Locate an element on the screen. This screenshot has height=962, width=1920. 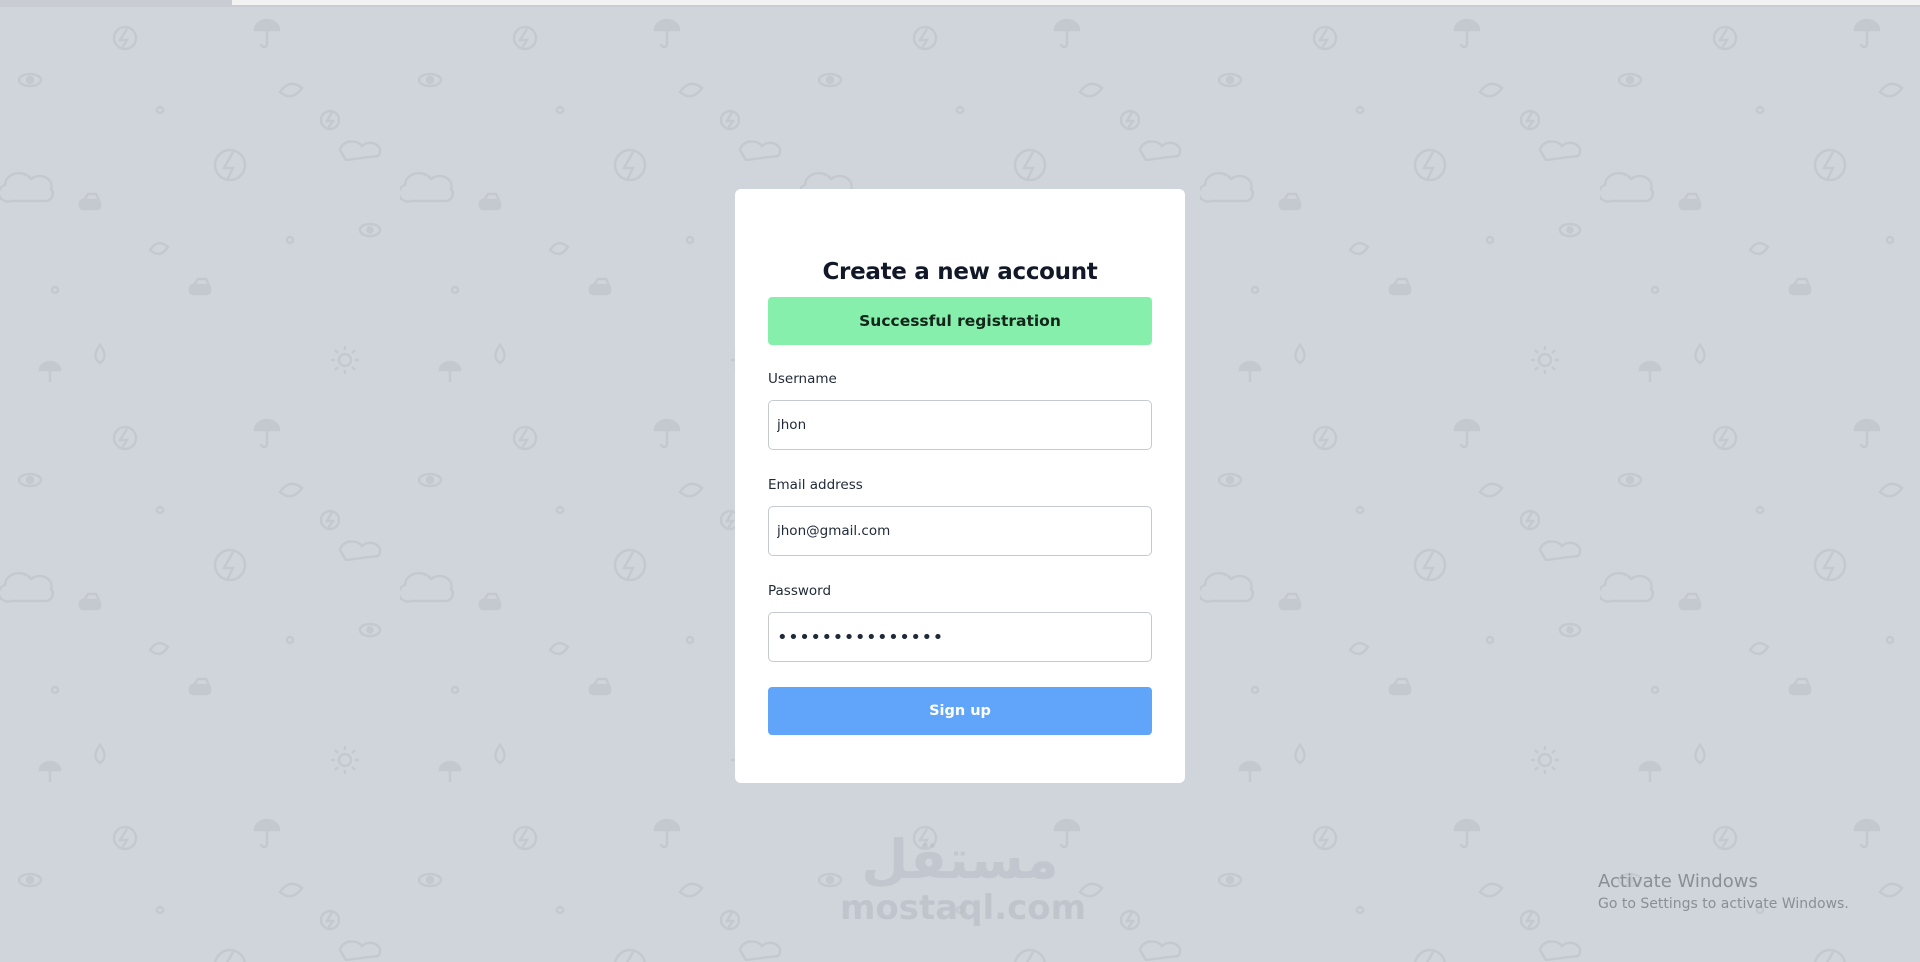
username-label: Username is located at coordinates (802, 379).